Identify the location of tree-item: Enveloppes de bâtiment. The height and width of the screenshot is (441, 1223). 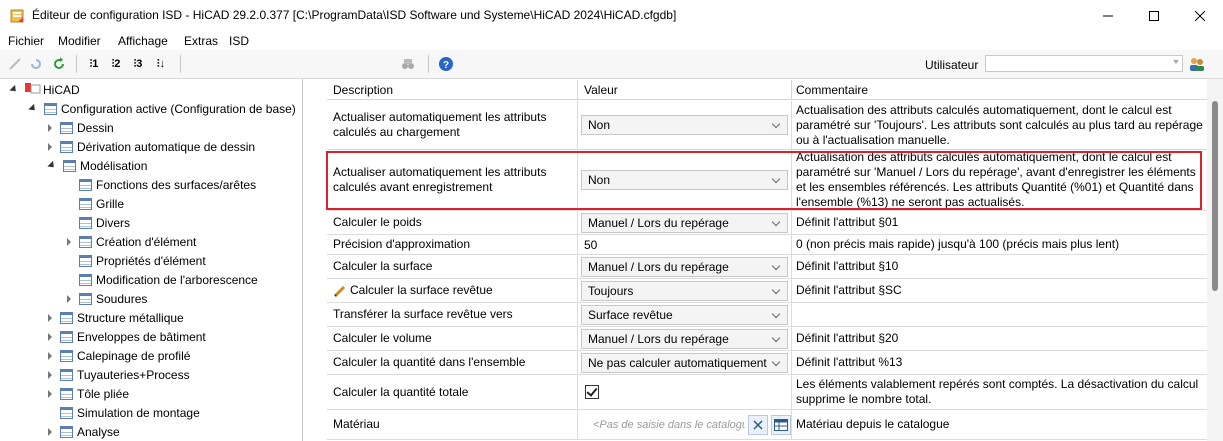
(127, 336).